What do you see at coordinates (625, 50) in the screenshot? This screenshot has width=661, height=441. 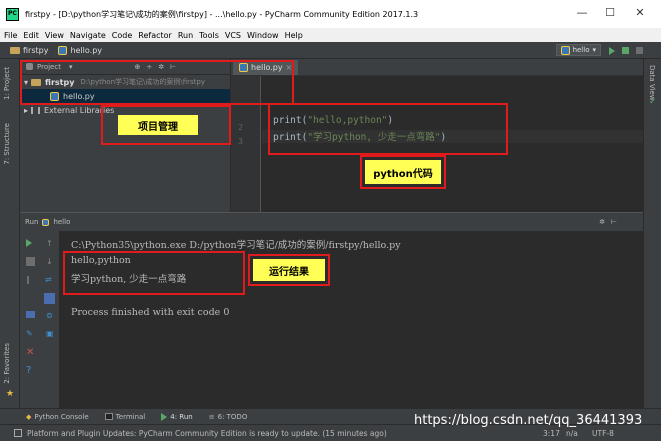 I see `debug-icon` at bounding box center [625, 50].